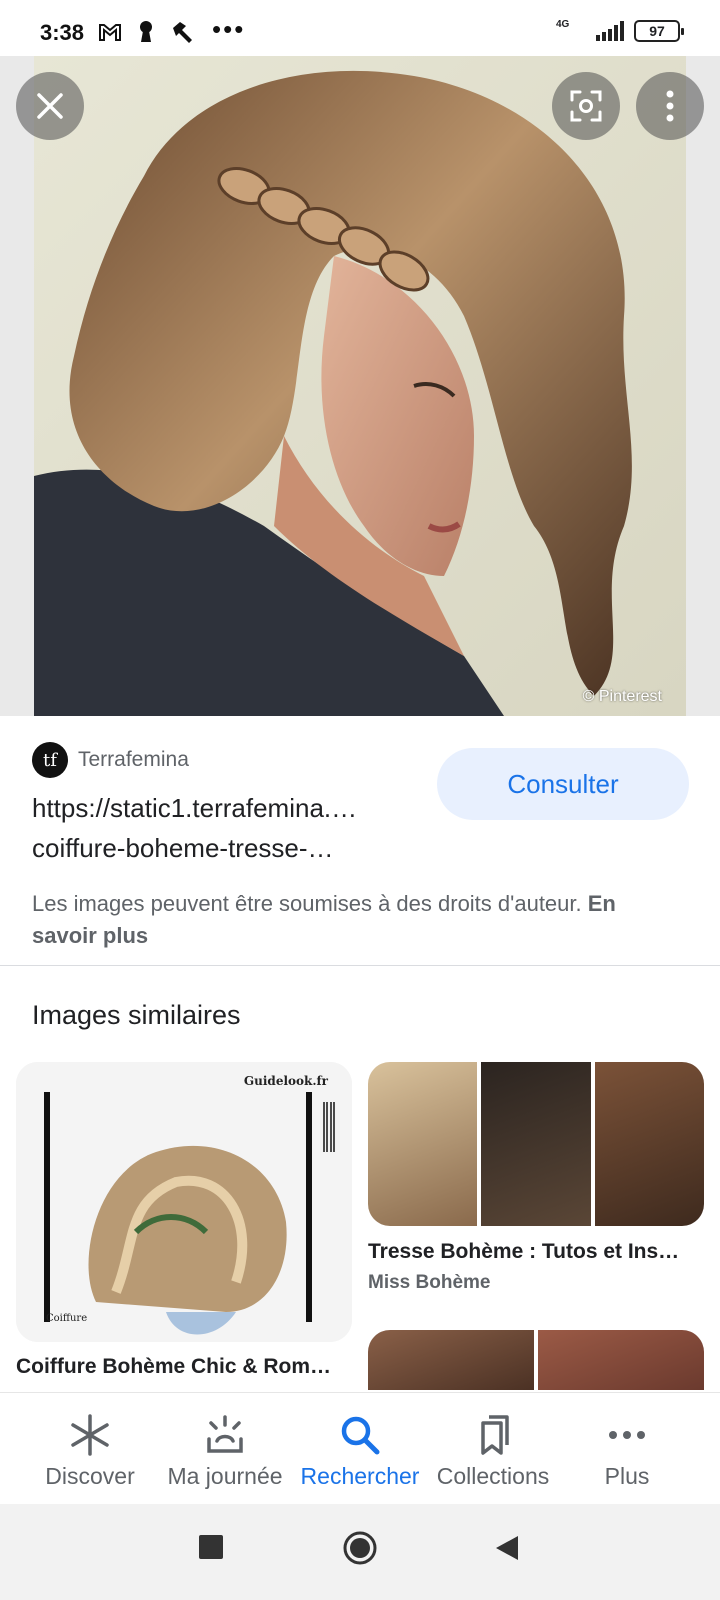 The width and height of the screenshot is (720, 1600). I want to click on nav-discover-label: Discover, so click(90, 1476).